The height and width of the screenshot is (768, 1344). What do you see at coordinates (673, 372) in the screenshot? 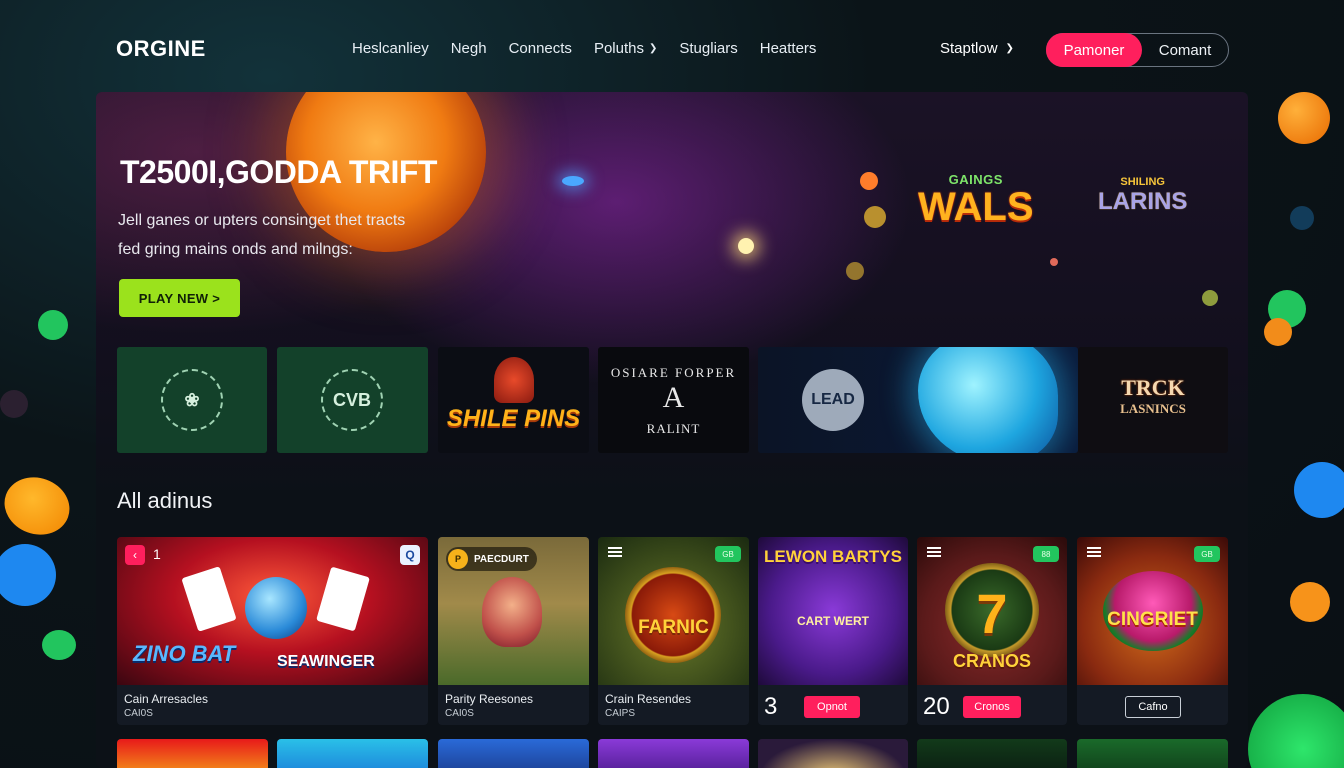
I see `featured-logo-line: OSIARE FORPER` at bounding box center [673, 372].